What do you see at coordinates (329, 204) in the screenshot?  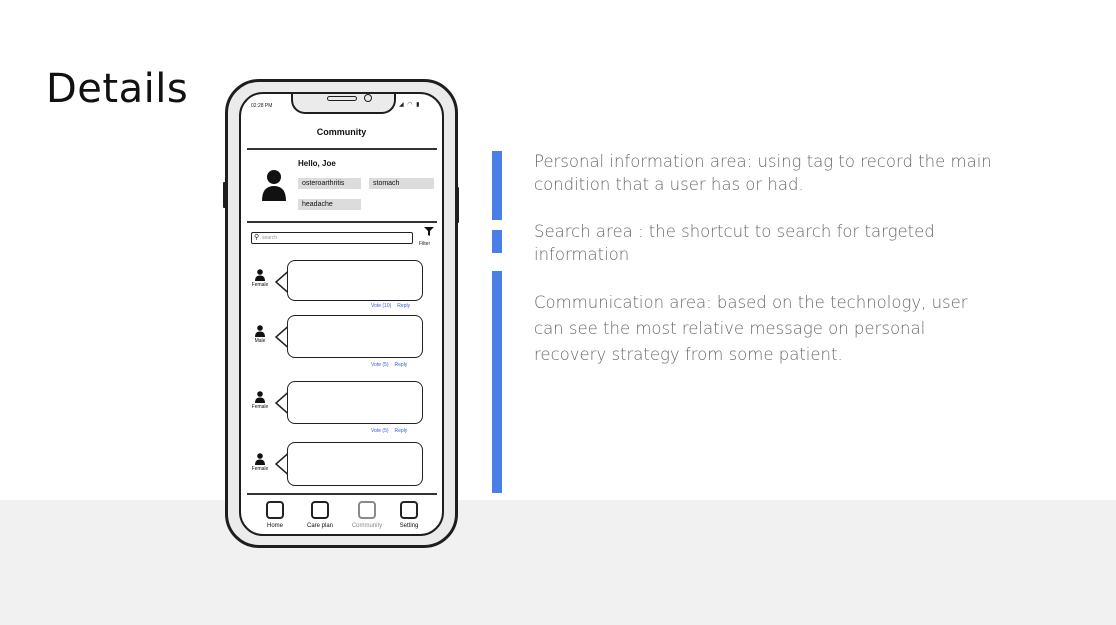 I see `condition-tag: headache` at bounding box center [329, 204].